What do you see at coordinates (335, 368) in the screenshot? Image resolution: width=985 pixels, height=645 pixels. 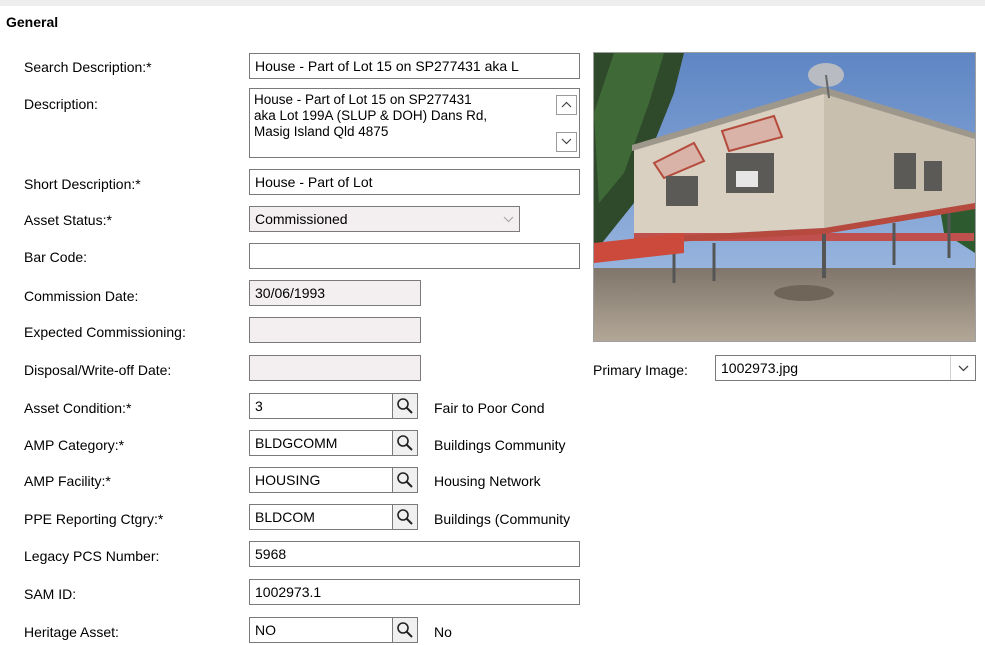 I see `disposal-date-field` at bounding box center [335, 368].